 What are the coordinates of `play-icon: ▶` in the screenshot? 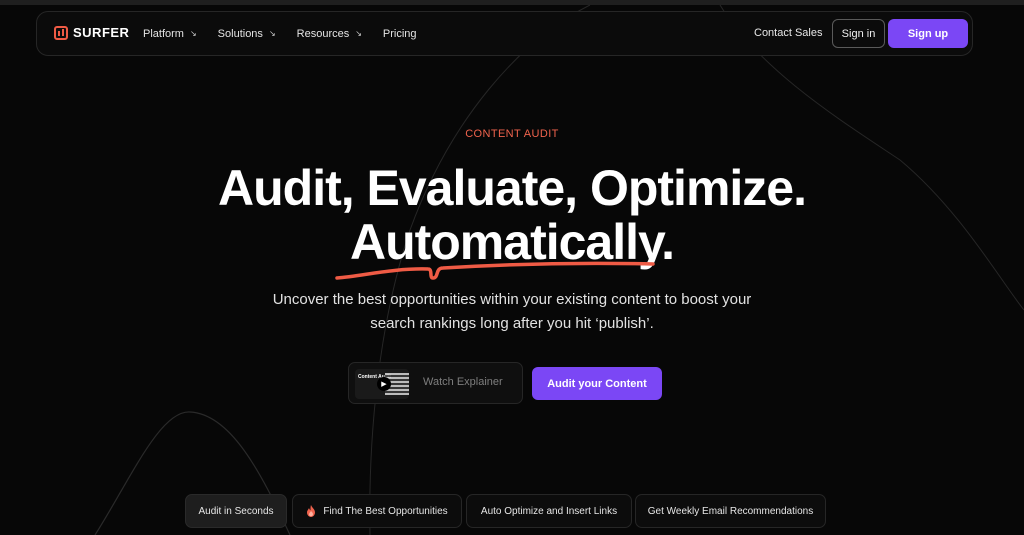 It's located at (384, 384).